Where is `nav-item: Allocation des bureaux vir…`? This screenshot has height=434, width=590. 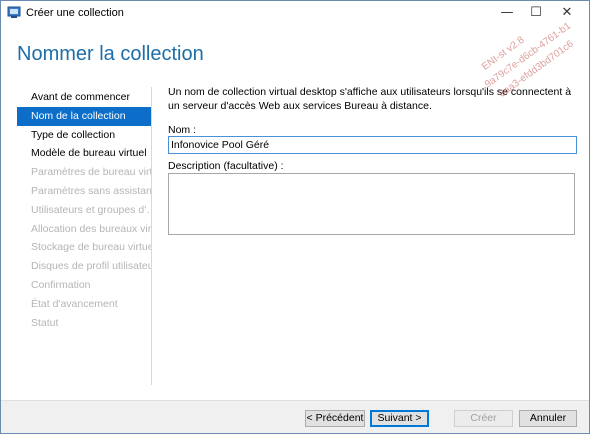 nav-item: Allocation des bureaux vir… is located at coordinates (91, 228).